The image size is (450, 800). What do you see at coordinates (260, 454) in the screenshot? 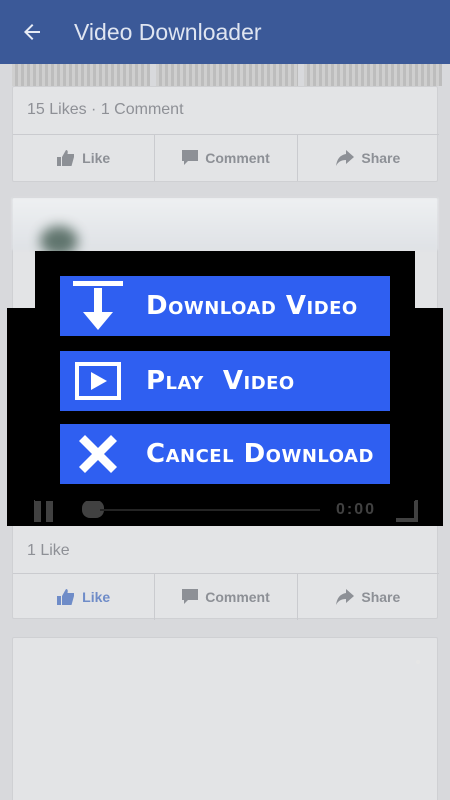
I see `cancel-download-label: Cancel Download` at bounding box center [260, 454].